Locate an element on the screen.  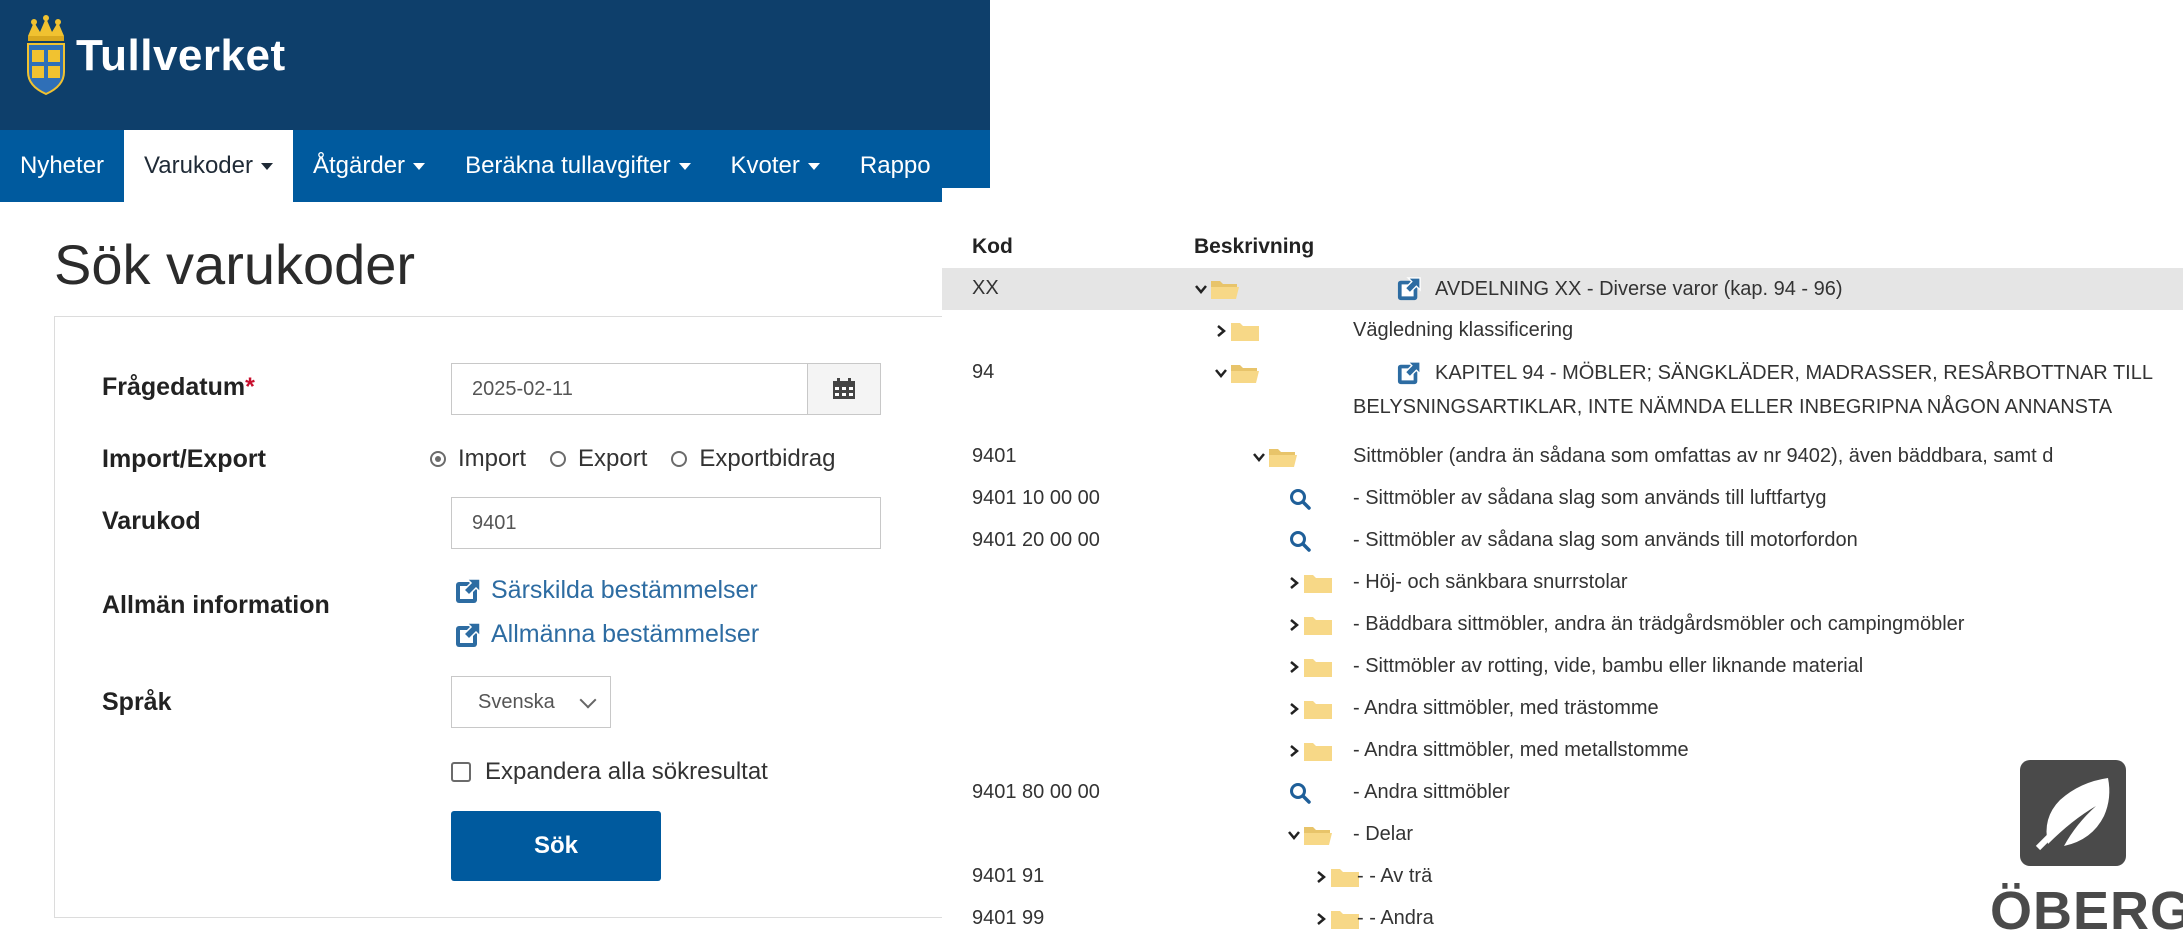
nav-label: Rappo is located at coordinates (895, 165).